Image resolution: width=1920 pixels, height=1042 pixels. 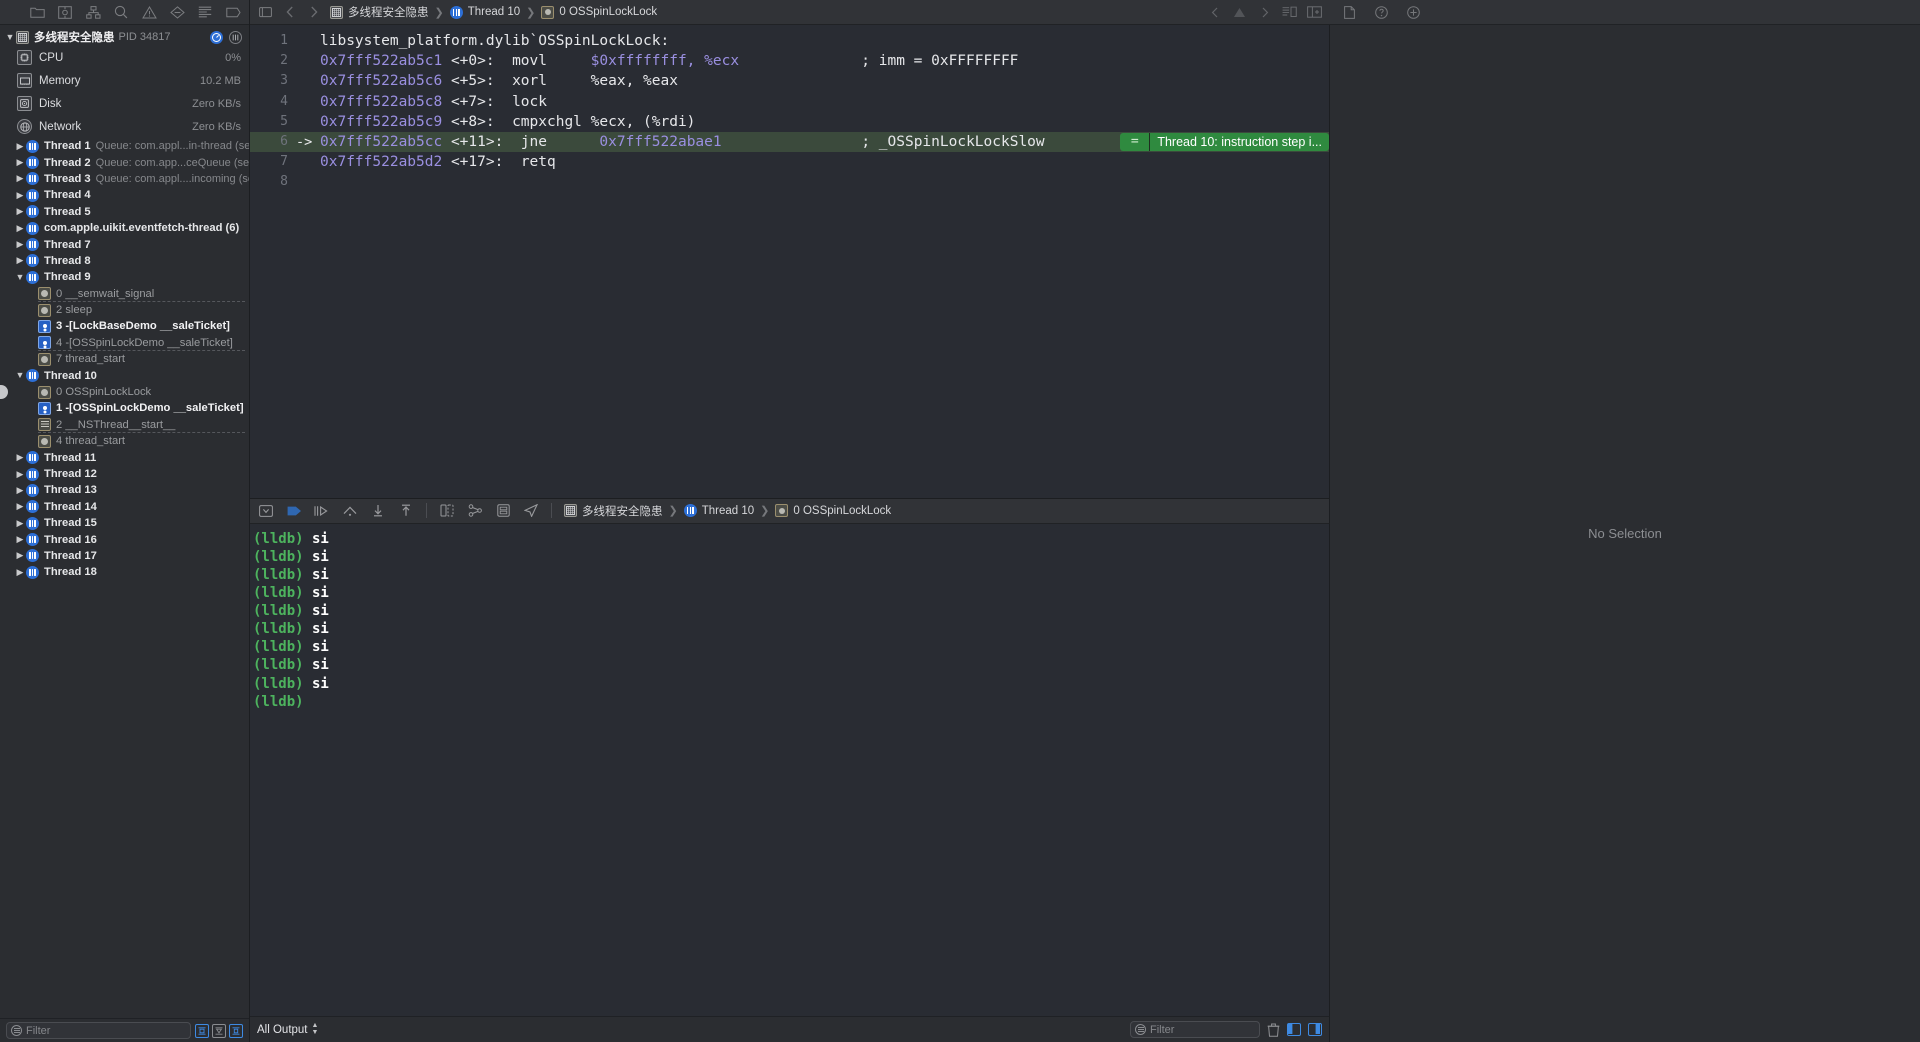 I want to click on hide-debug-icon, so click(x=266, y=510).